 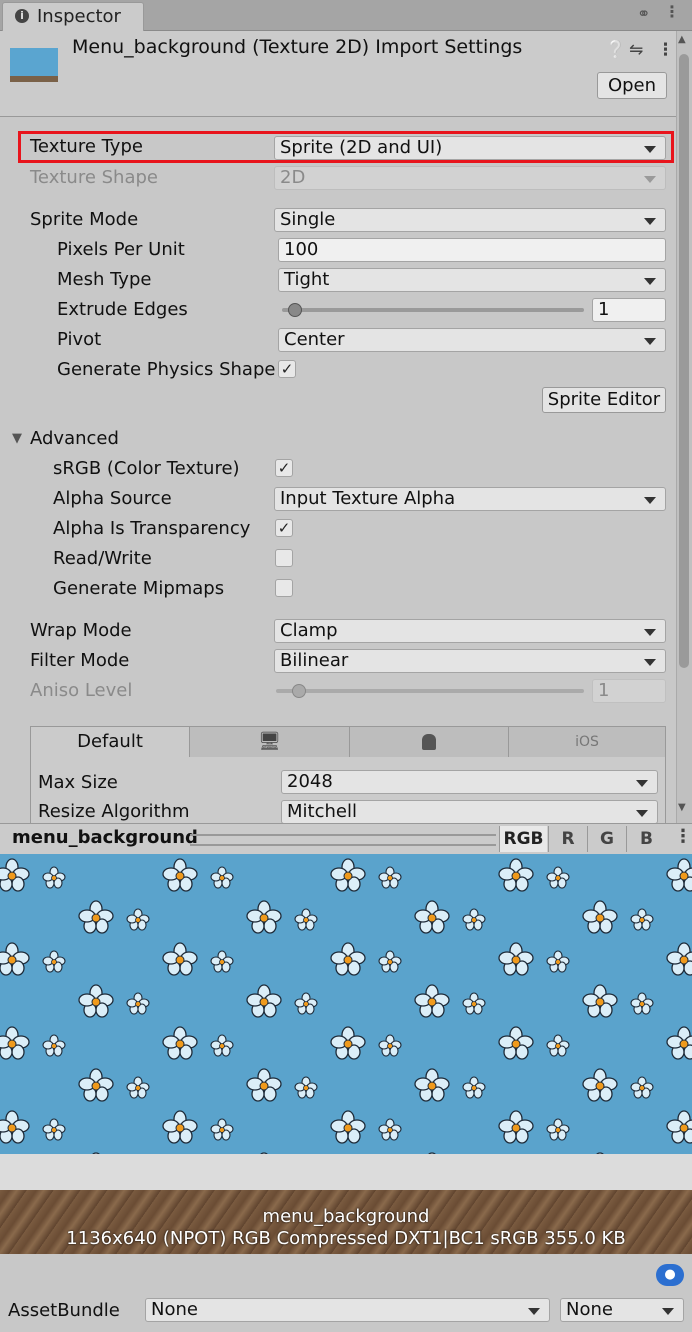 What do you see at coordinates (629, 310) in the screenshot?
I see `extrude-edges-field: 1` at bounding box center [629, 310].